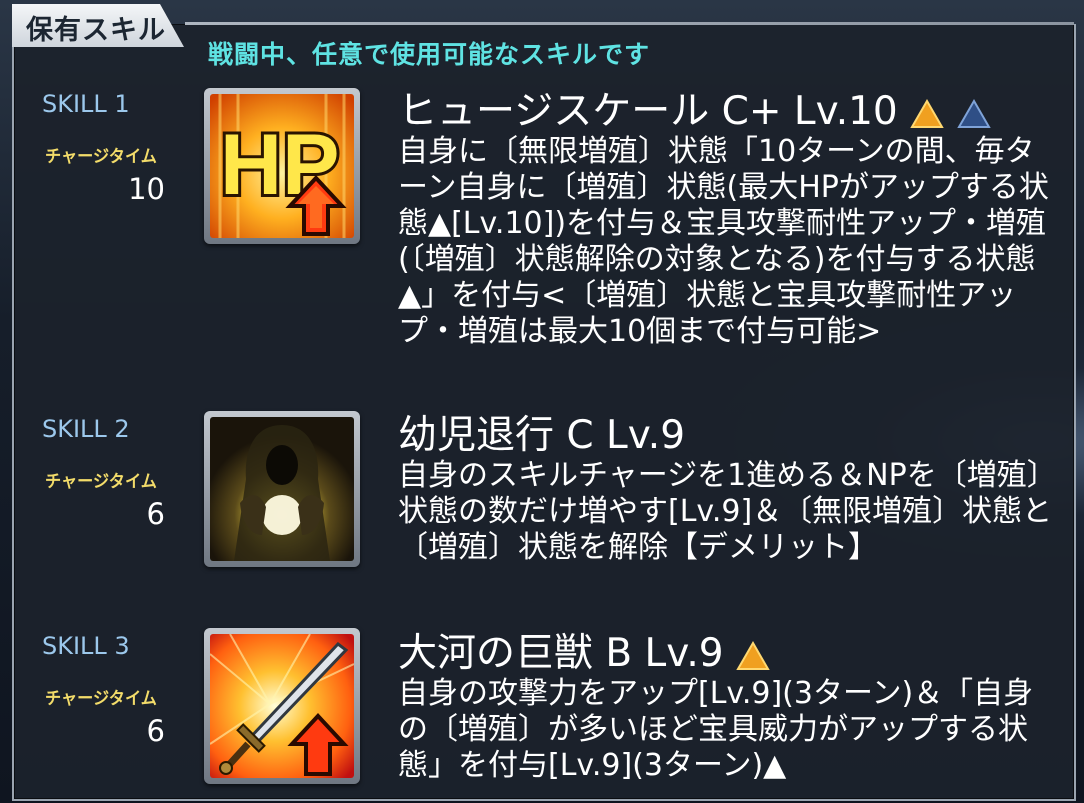 This screenshot has width=1084, height=803. I want to click on skill-name: ヒュージスケール C+ Lv.10, so click(694, 108).